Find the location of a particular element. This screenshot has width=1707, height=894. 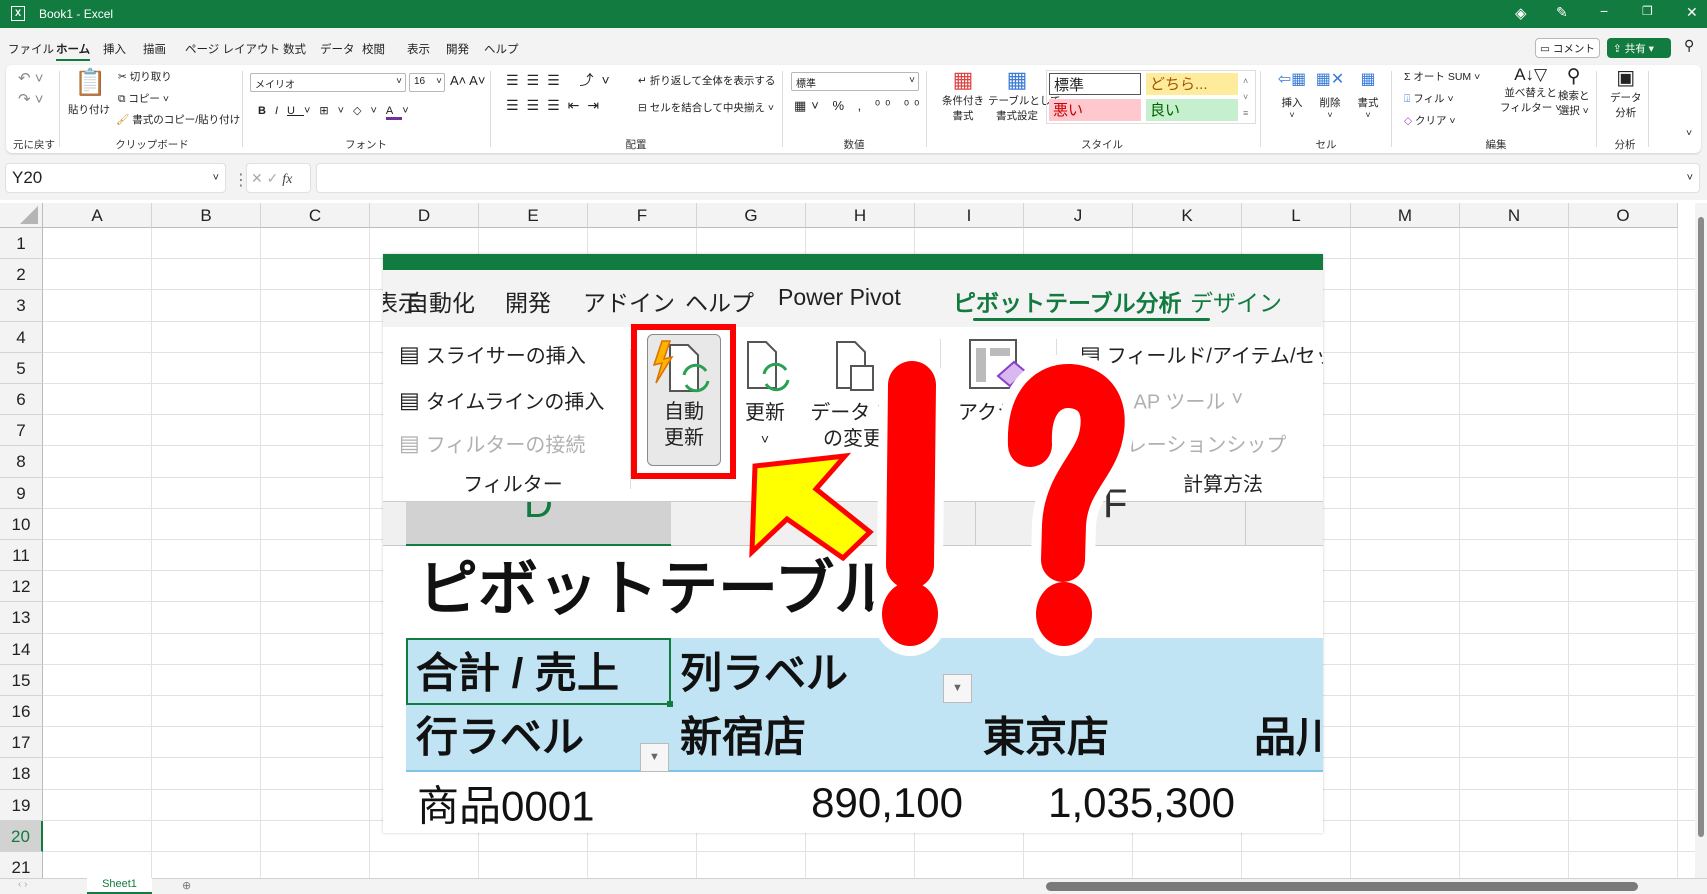

exclamation-mark-icon is located at coordinates (910, 504).